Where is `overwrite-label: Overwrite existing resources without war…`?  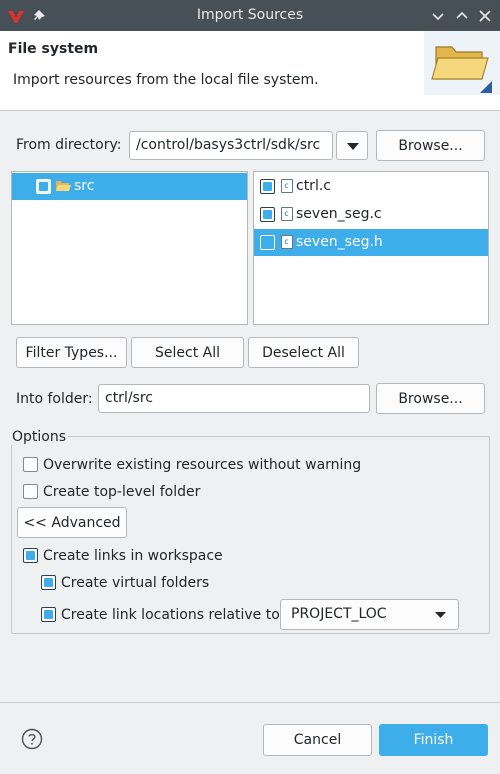 overwrite-label: Overwrite existing resources without war… is located at coordinates (202, 465).